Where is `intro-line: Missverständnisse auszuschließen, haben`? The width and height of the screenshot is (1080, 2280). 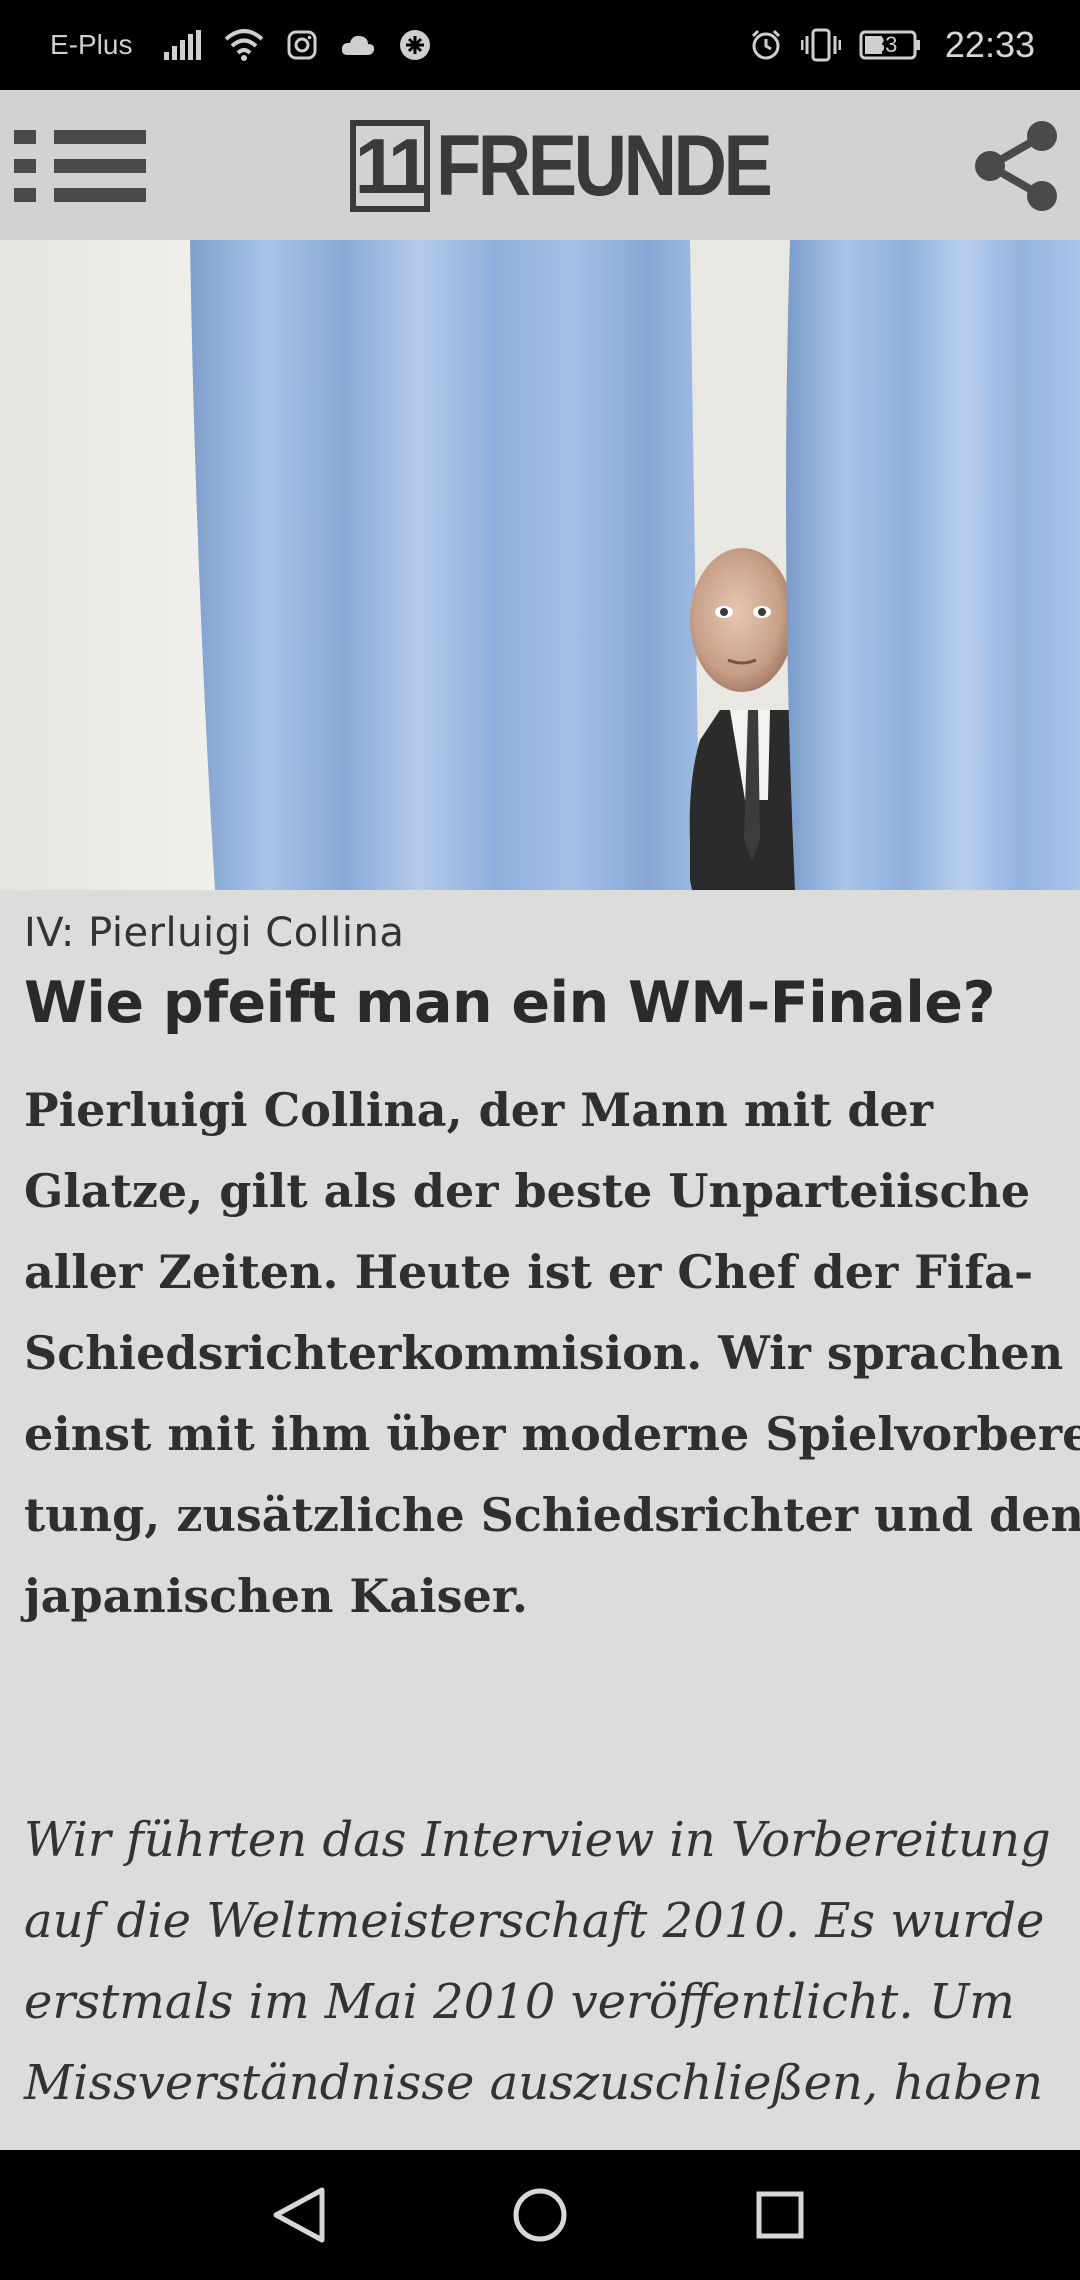 intro-line: Missverständnisse auszuschließen, haben is located at coordinates (533, 2083).